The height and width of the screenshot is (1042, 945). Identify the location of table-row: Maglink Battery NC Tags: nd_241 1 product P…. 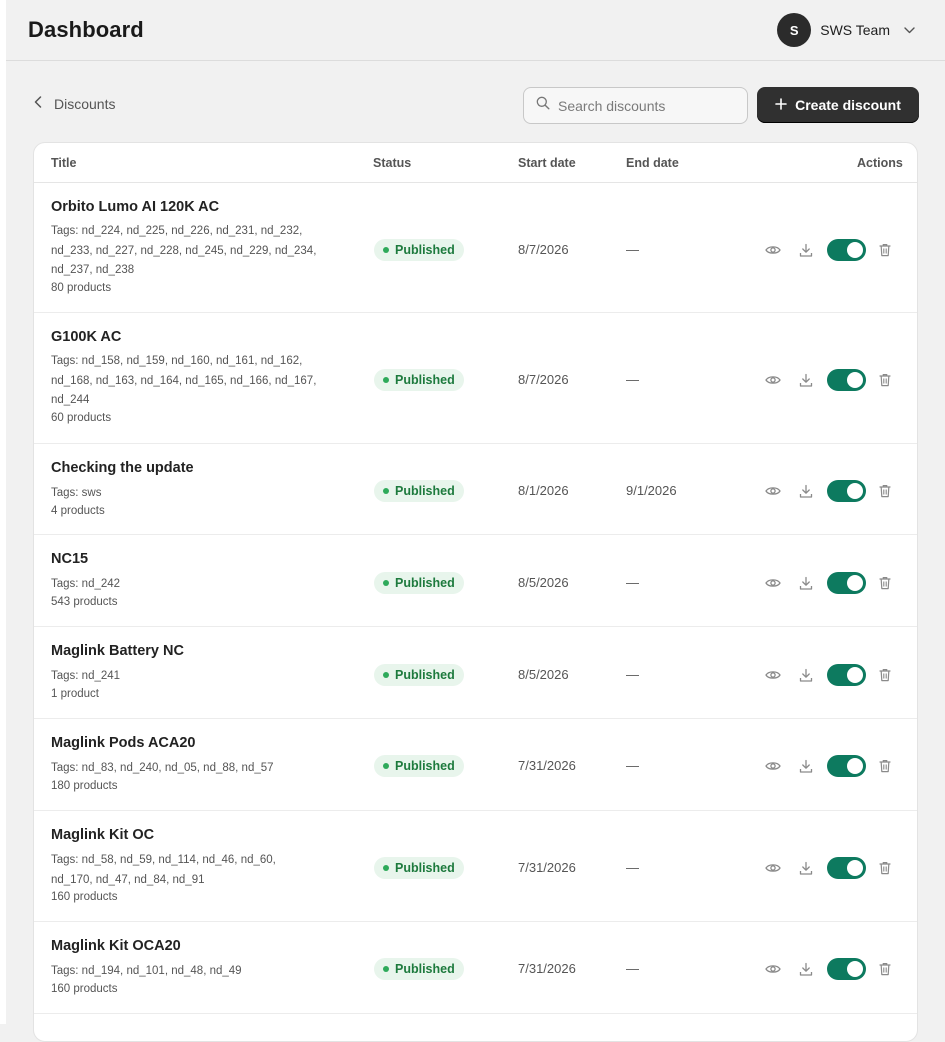
(475, 673).